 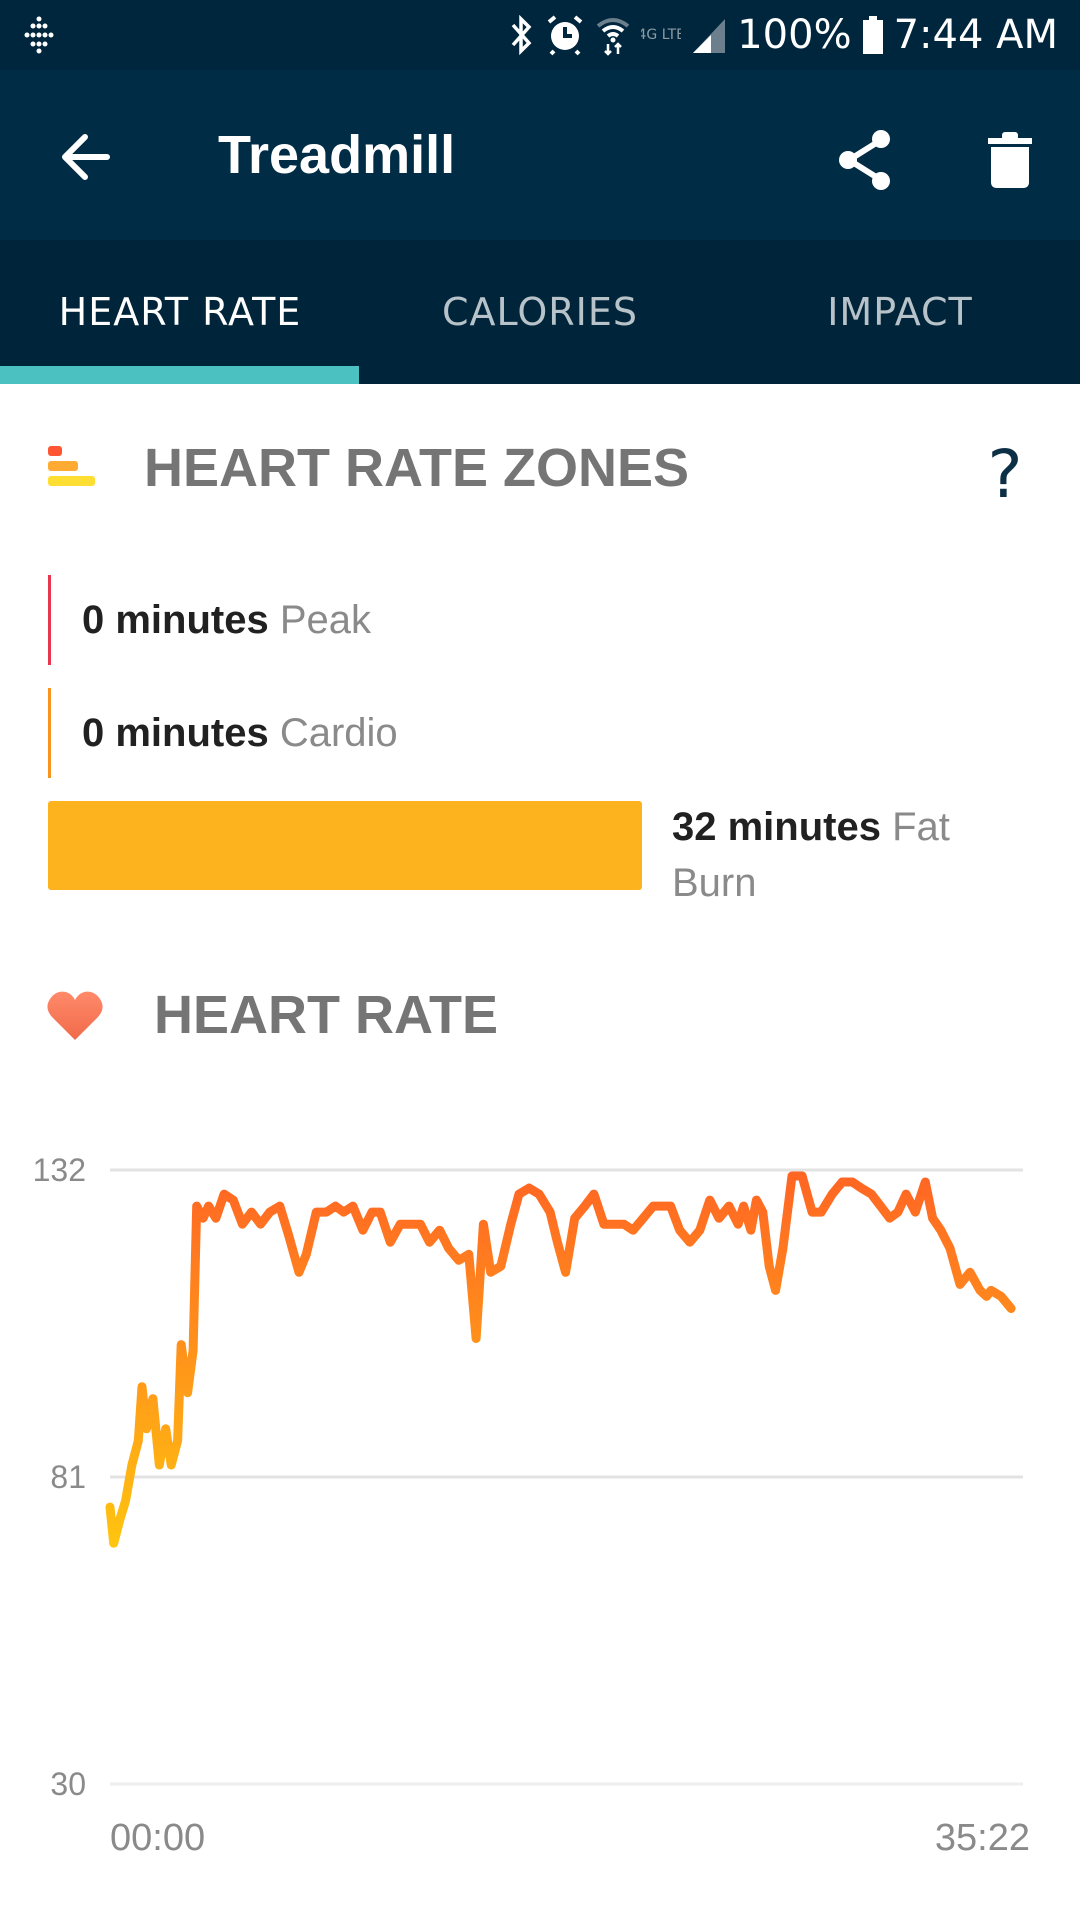 I want to click on y-tick-label-132: 132, so click(x=59, y=1170).